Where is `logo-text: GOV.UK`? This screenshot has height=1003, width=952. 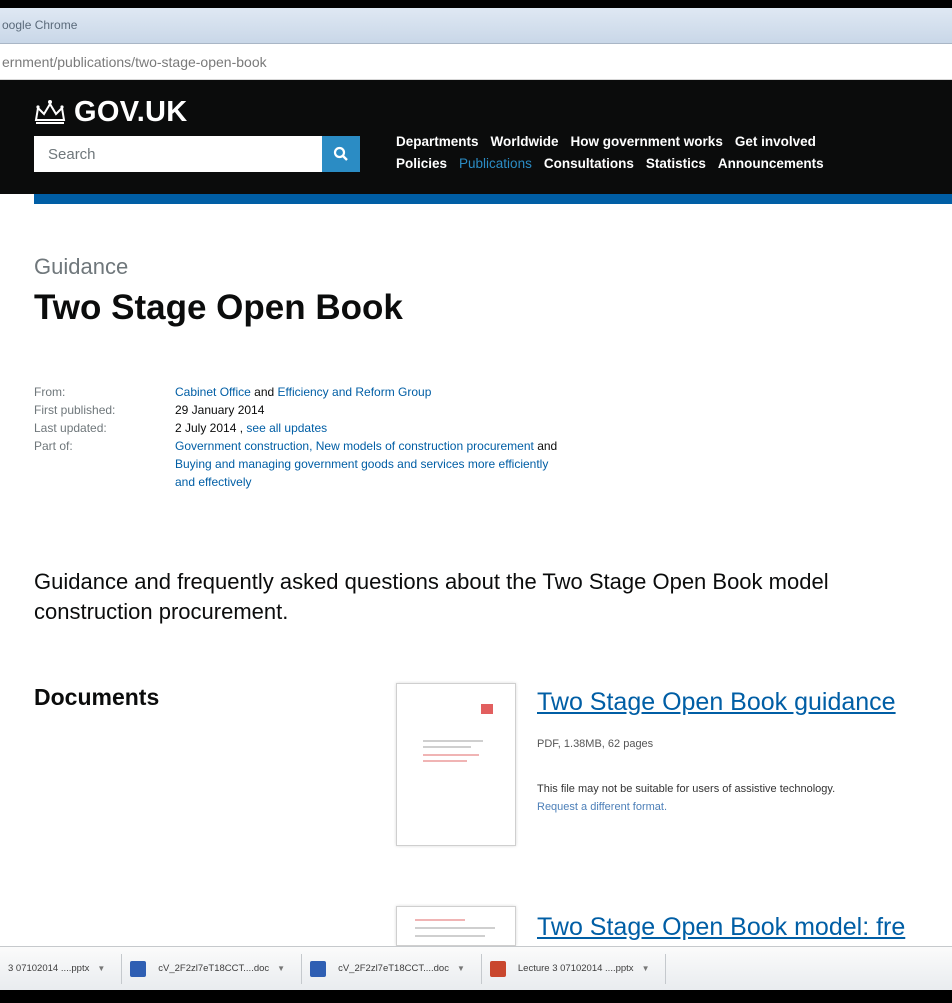
logo-text: GOV.UK is located at coordinates (131, 111).